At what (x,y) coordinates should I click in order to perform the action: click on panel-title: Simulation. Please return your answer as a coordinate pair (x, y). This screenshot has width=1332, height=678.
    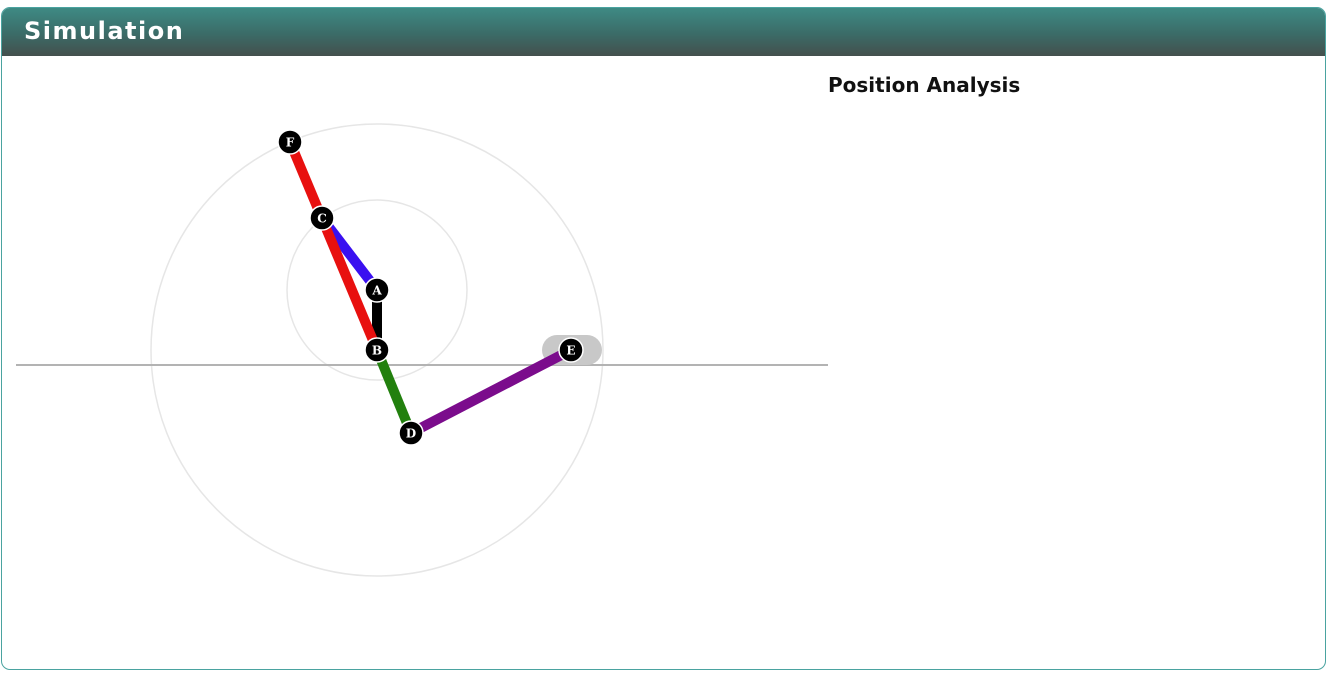
    Looking at the image, I should click on (104, 31).